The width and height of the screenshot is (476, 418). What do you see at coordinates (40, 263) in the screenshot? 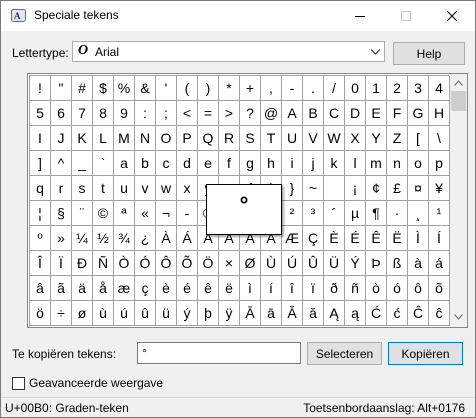
I see `char-cell: Î` at bounding box center [40, 263].